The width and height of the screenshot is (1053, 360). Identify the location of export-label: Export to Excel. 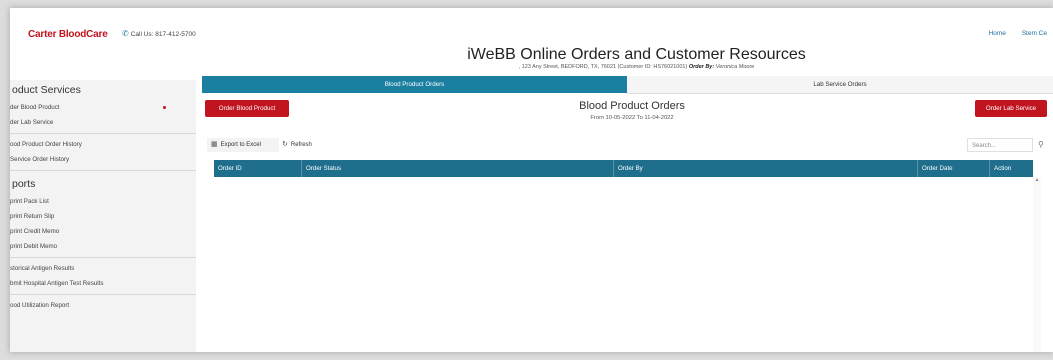
(240, 145).